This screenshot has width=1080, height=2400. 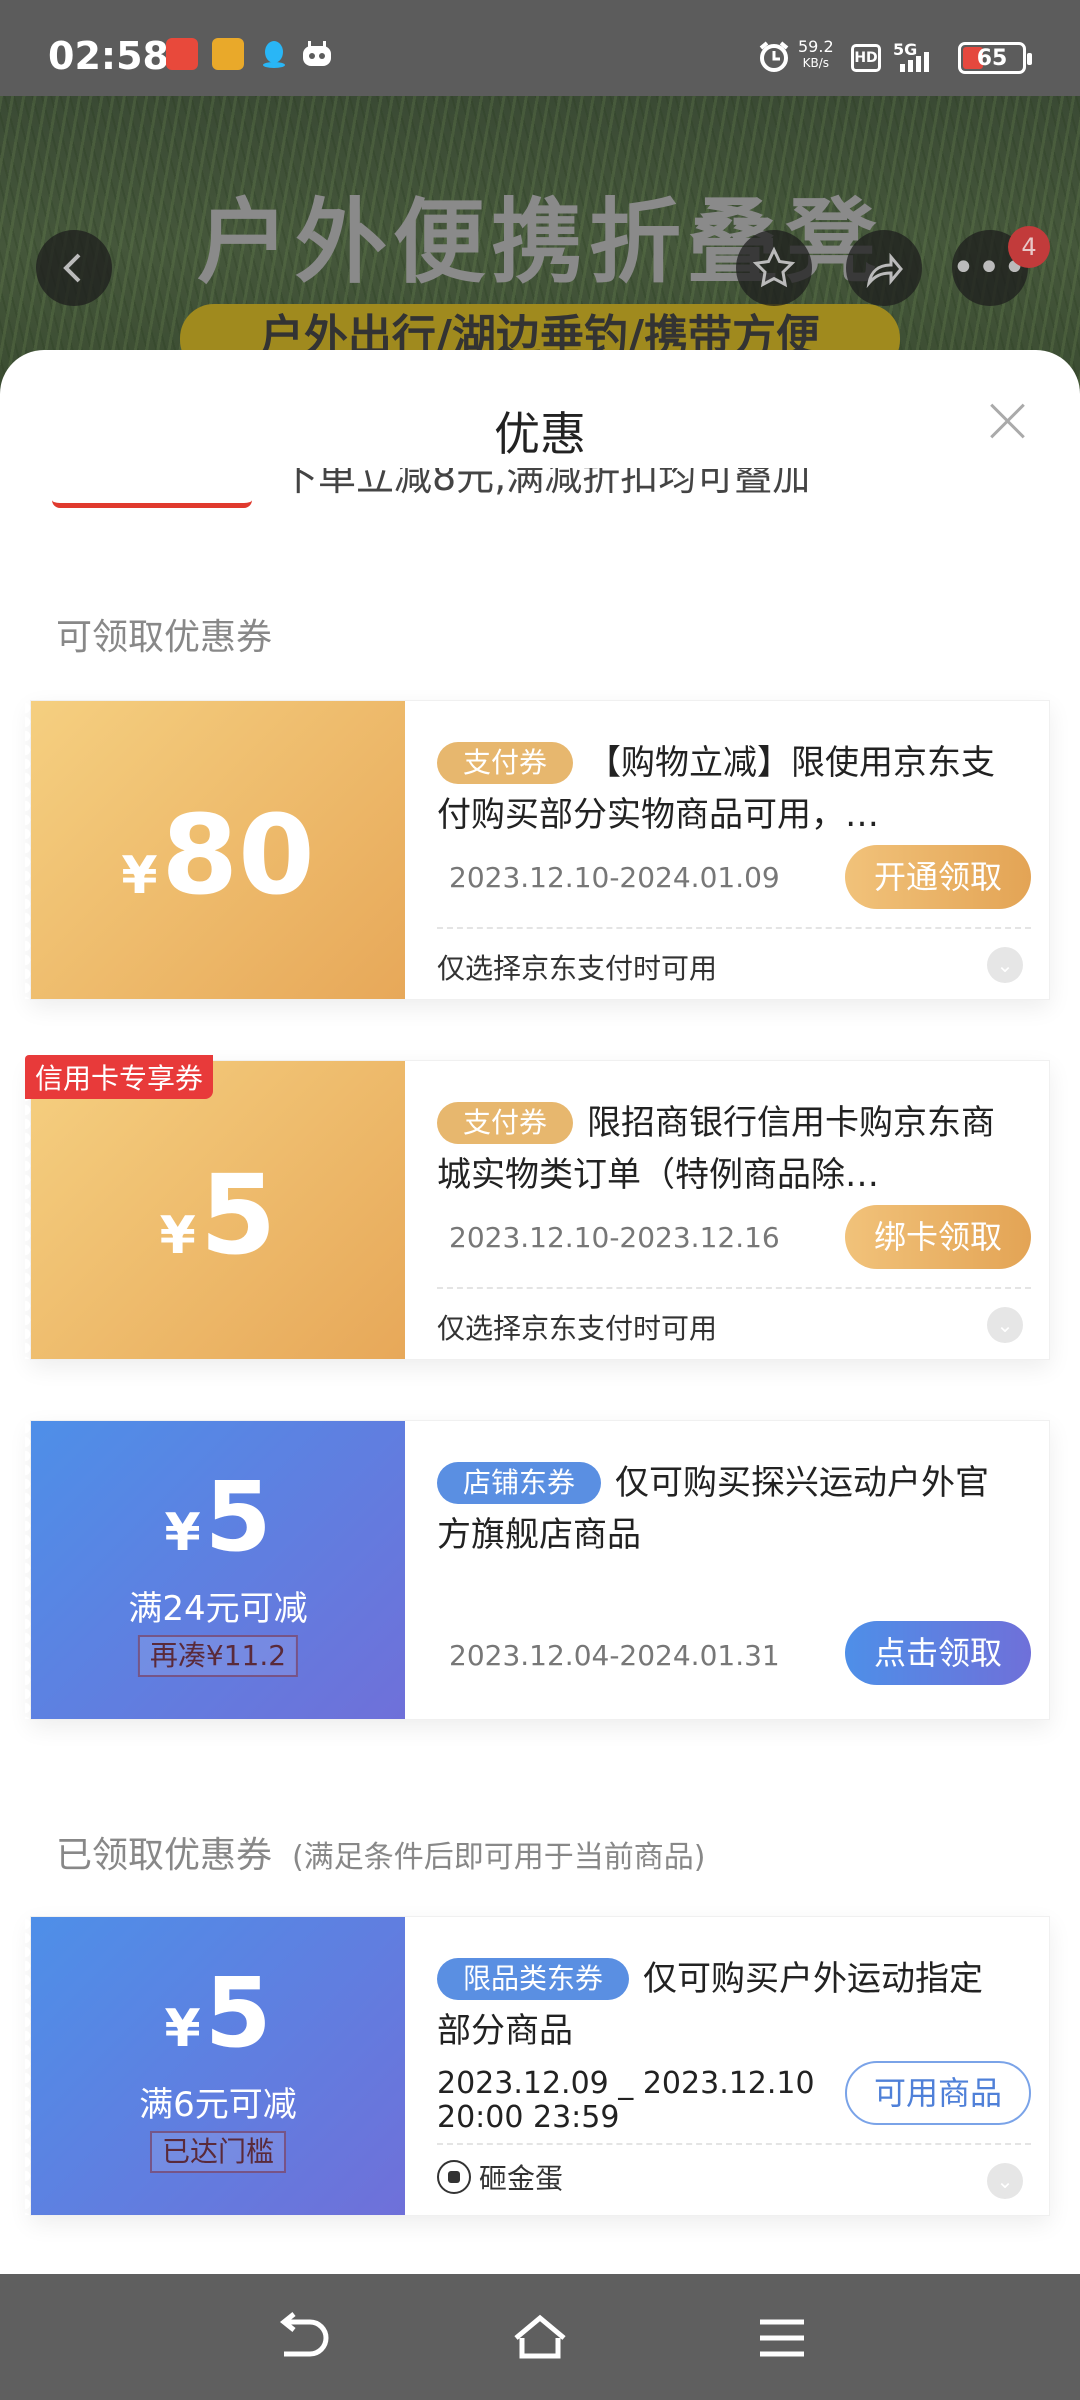 I want to click on close-icon, so click(x=1008, y=420).